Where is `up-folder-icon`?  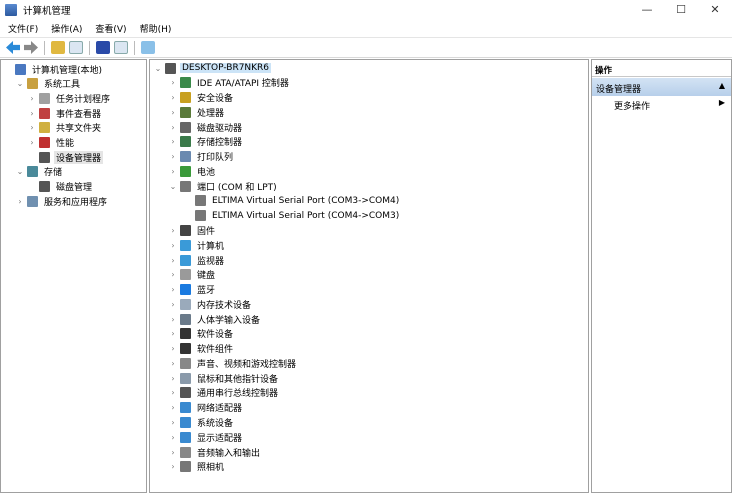 up-folder-icon is located at coordinates (58, 47).